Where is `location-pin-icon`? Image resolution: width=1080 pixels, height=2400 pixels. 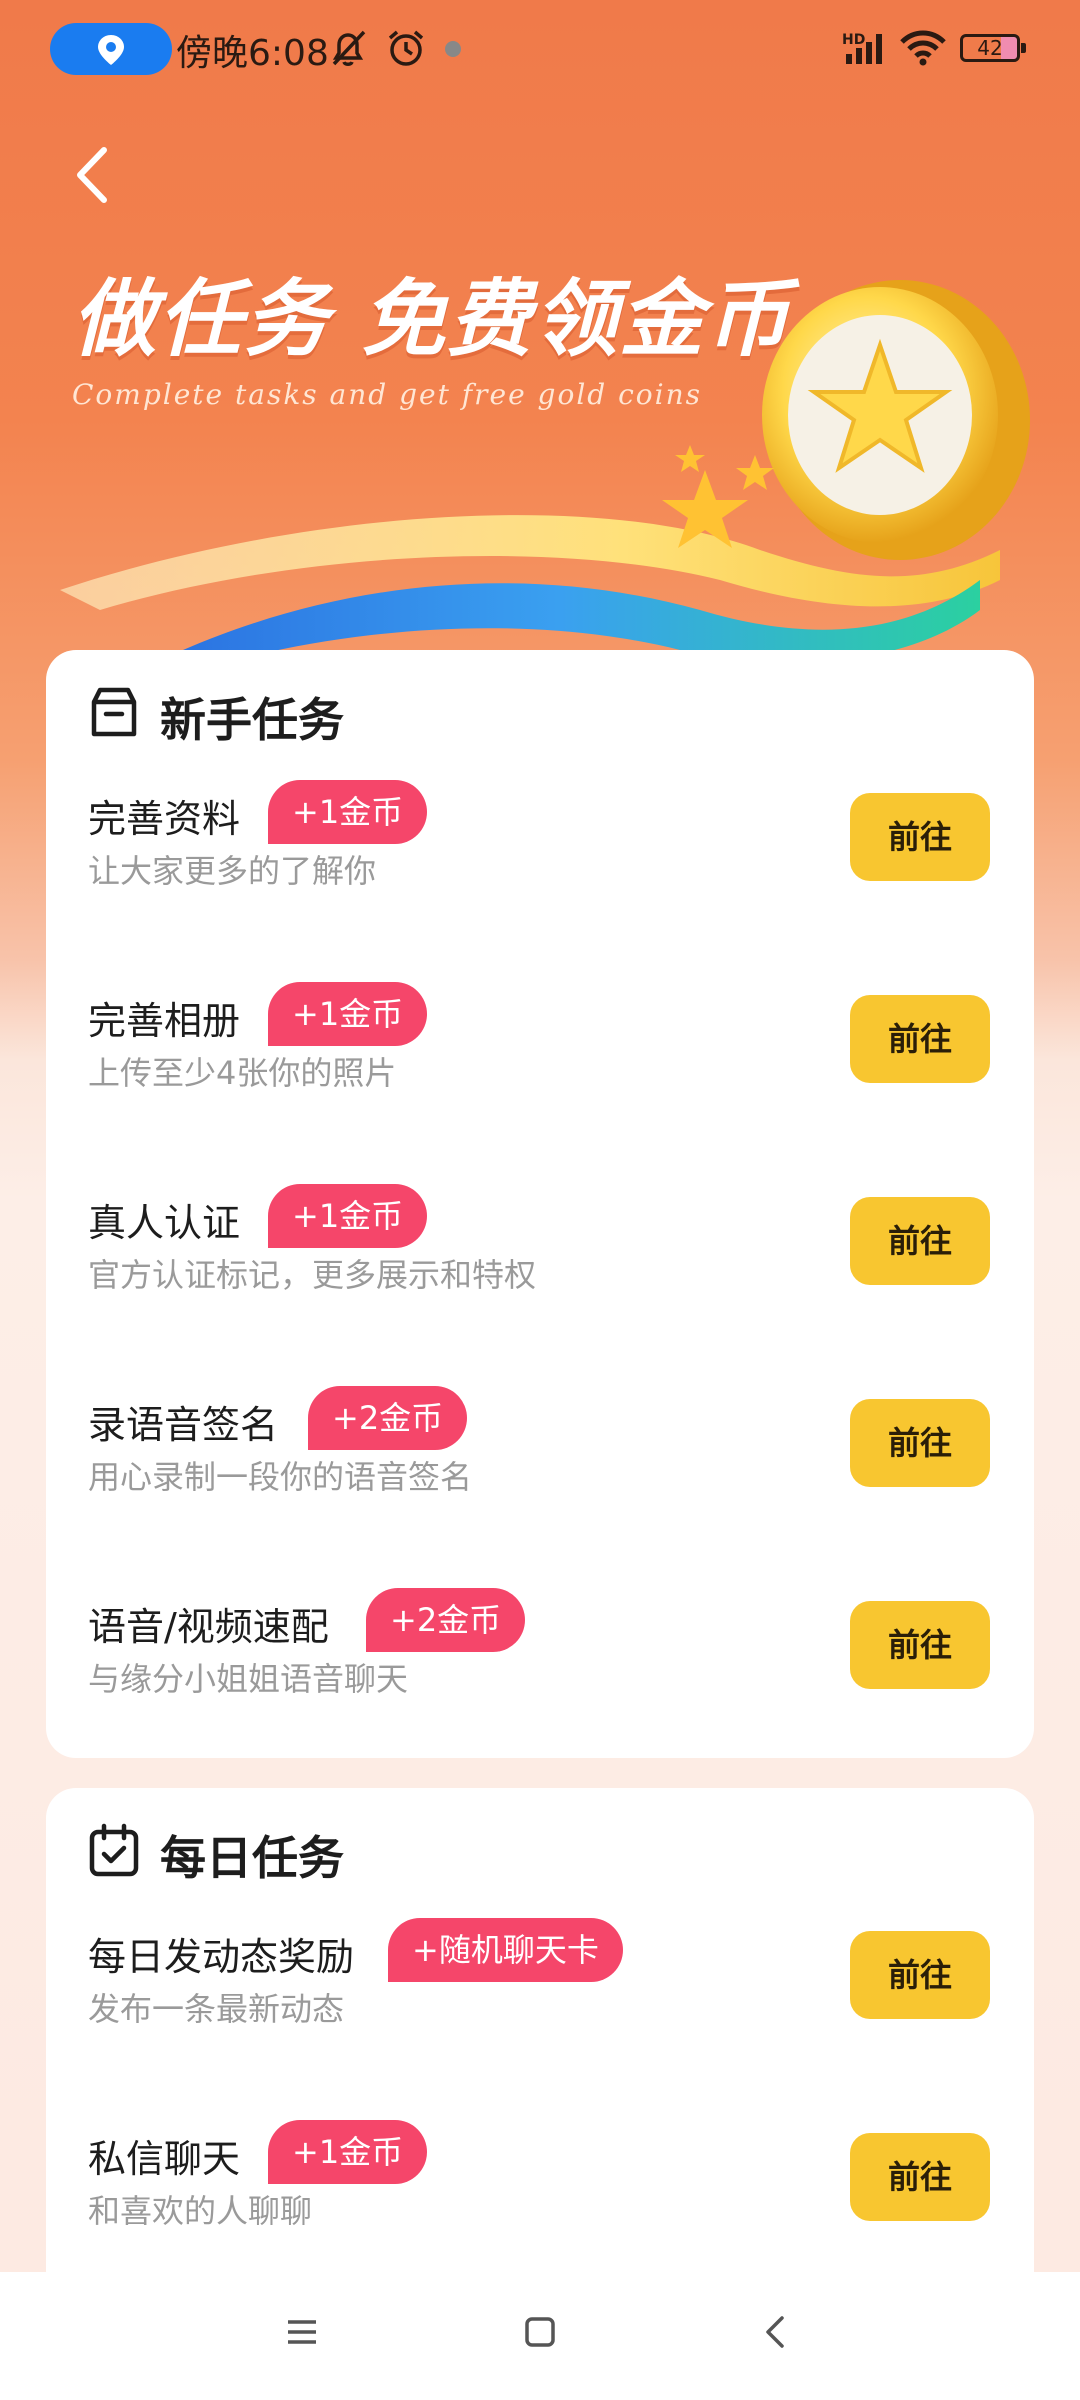 location-pin-icon is located at coordinates (111, 50).